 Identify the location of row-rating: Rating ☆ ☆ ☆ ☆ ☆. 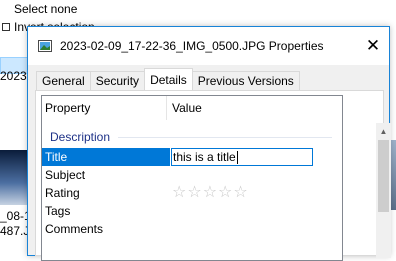
(192, 193).